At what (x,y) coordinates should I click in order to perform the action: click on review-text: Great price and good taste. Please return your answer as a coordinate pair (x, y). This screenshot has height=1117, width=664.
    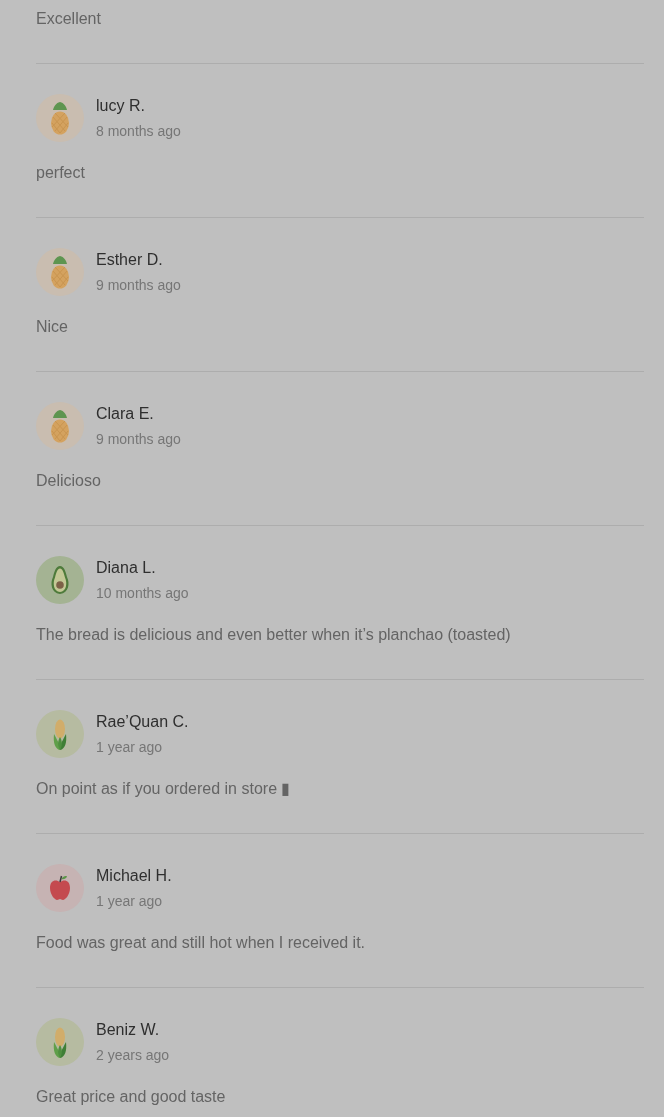
    Looking at the image, I should click on (131, 1097).